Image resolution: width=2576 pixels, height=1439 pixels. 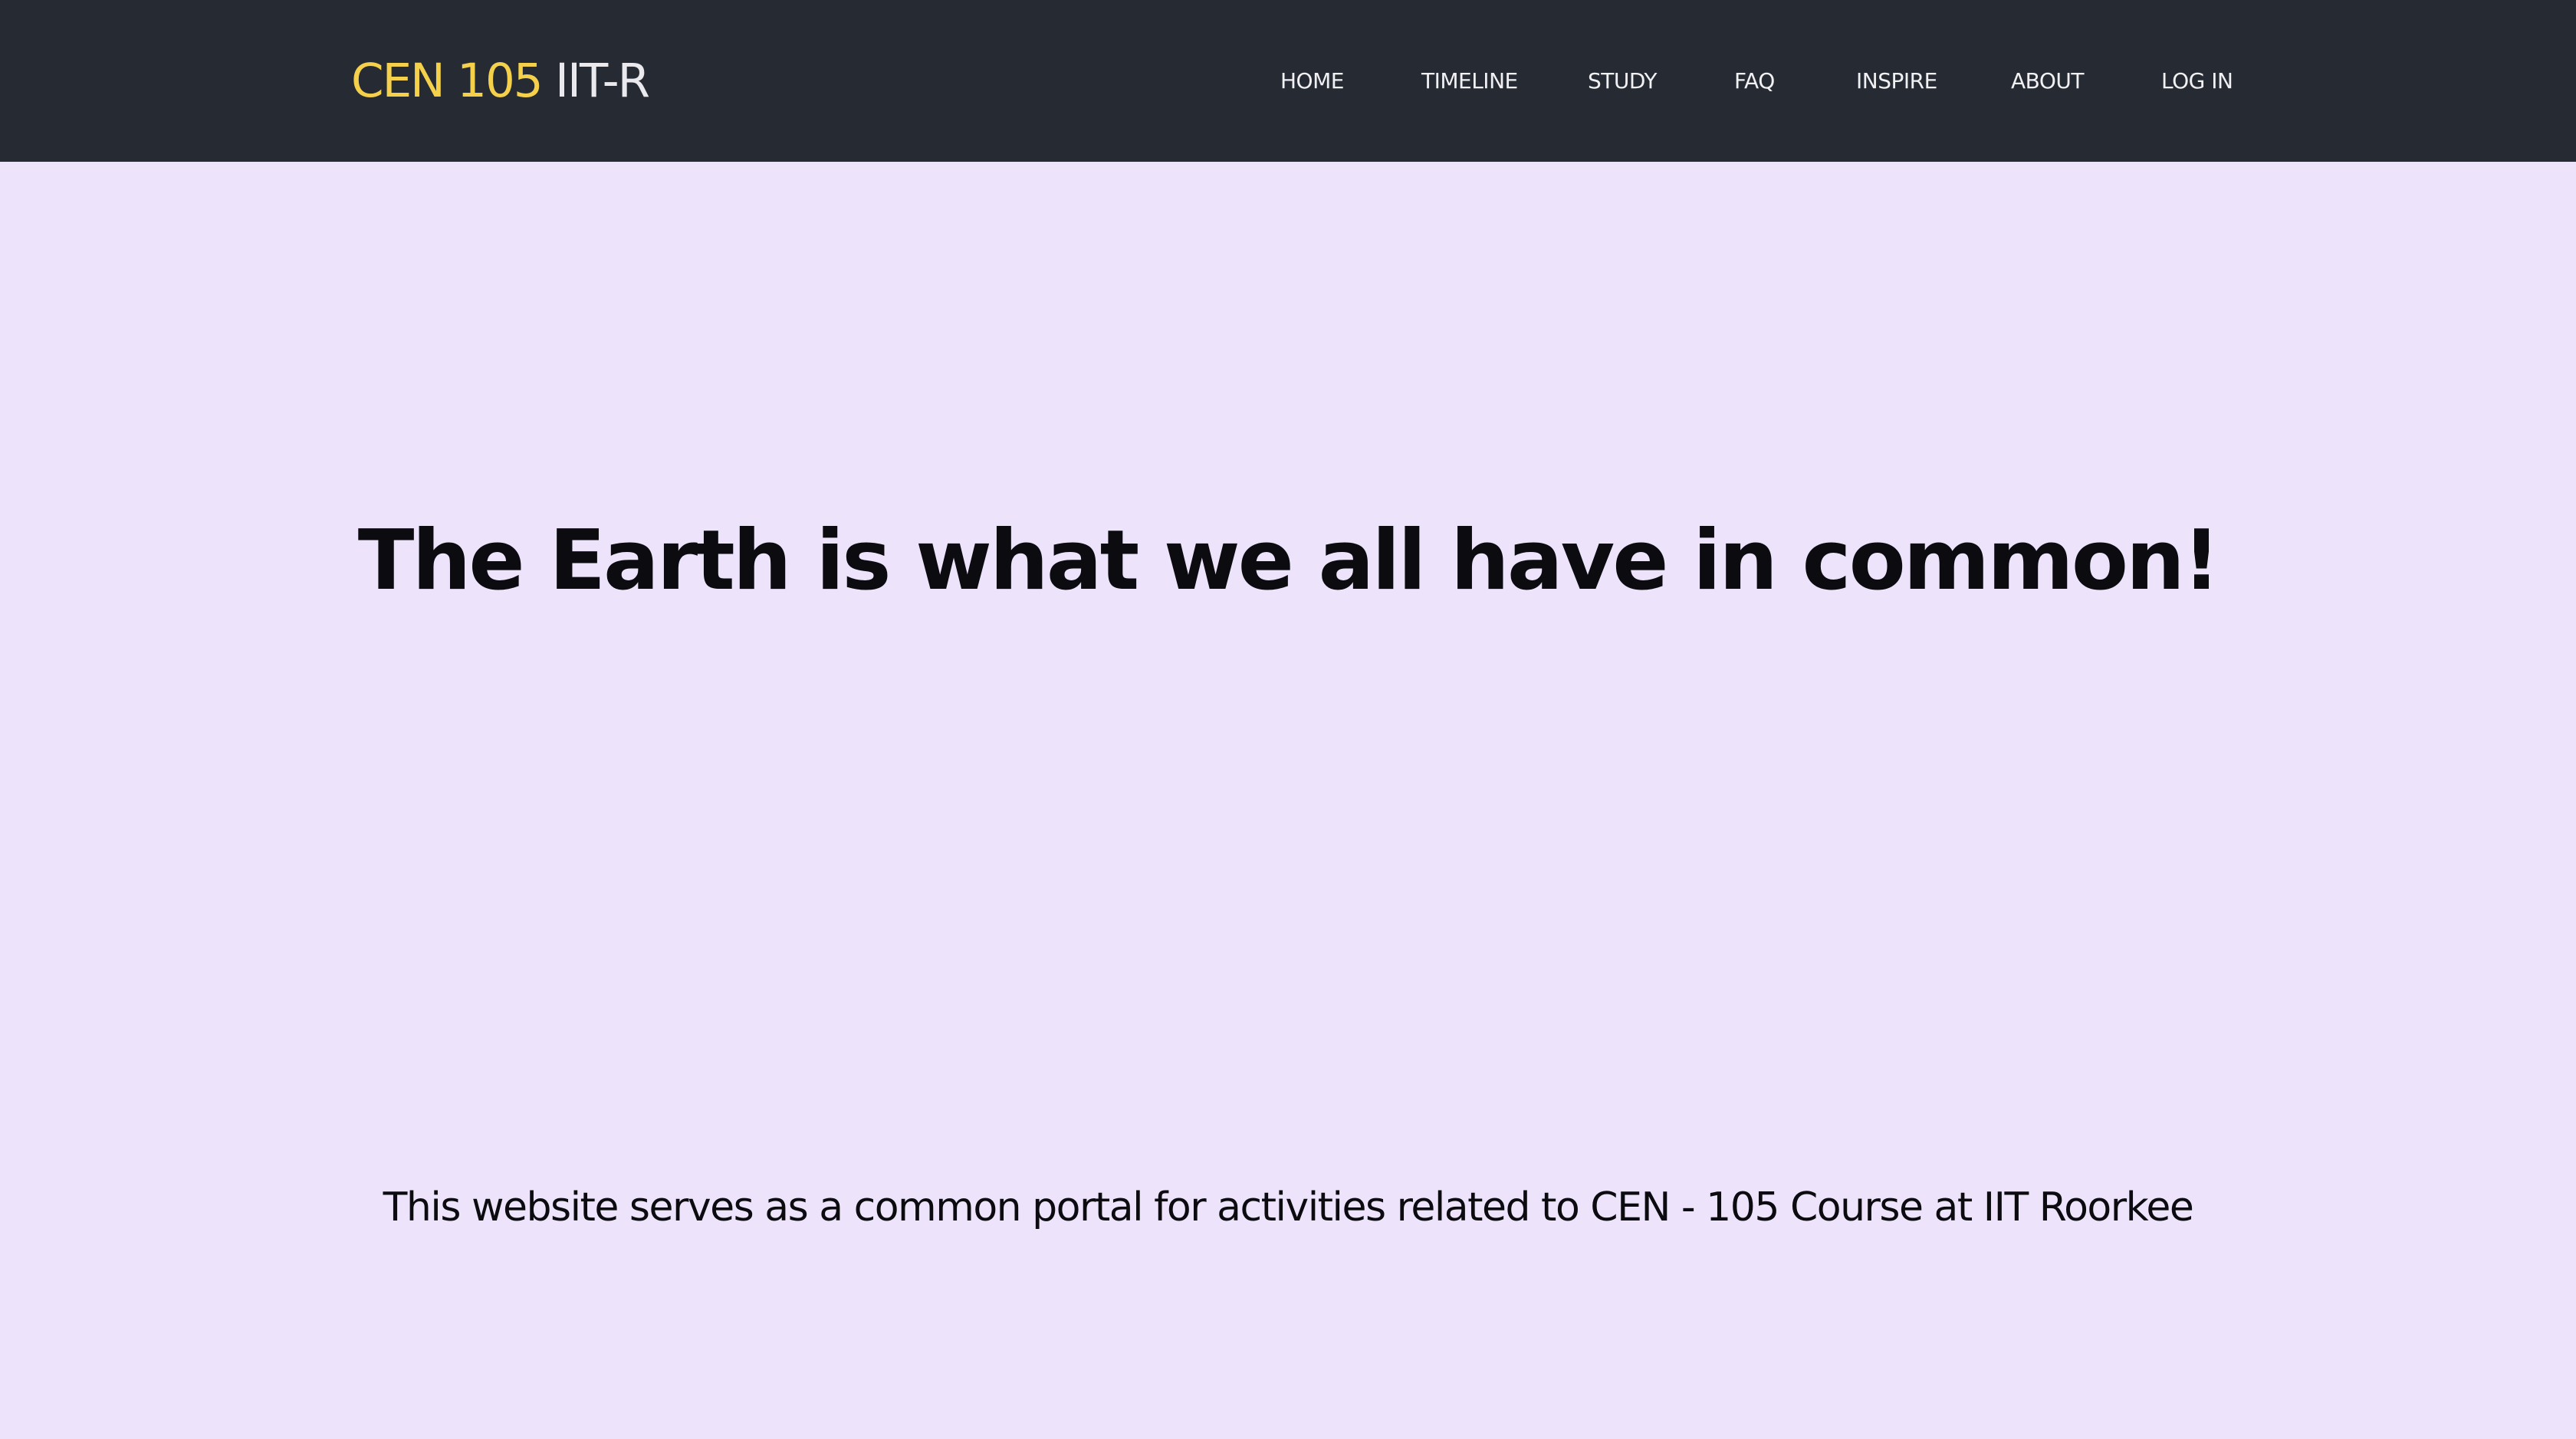 What do you see at coordinates (2197, 81) in the screenshot?
I see `nav-login-link: LOG IN` at bounding box center [2197, 81].